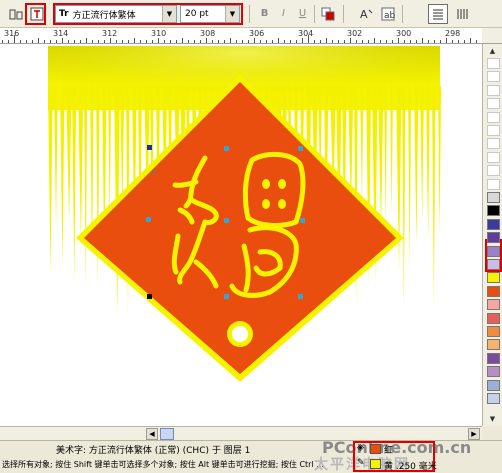  Describe the element at coordinates (159, 33) in the screenshot. I see `ruler-label: 310` at that location.